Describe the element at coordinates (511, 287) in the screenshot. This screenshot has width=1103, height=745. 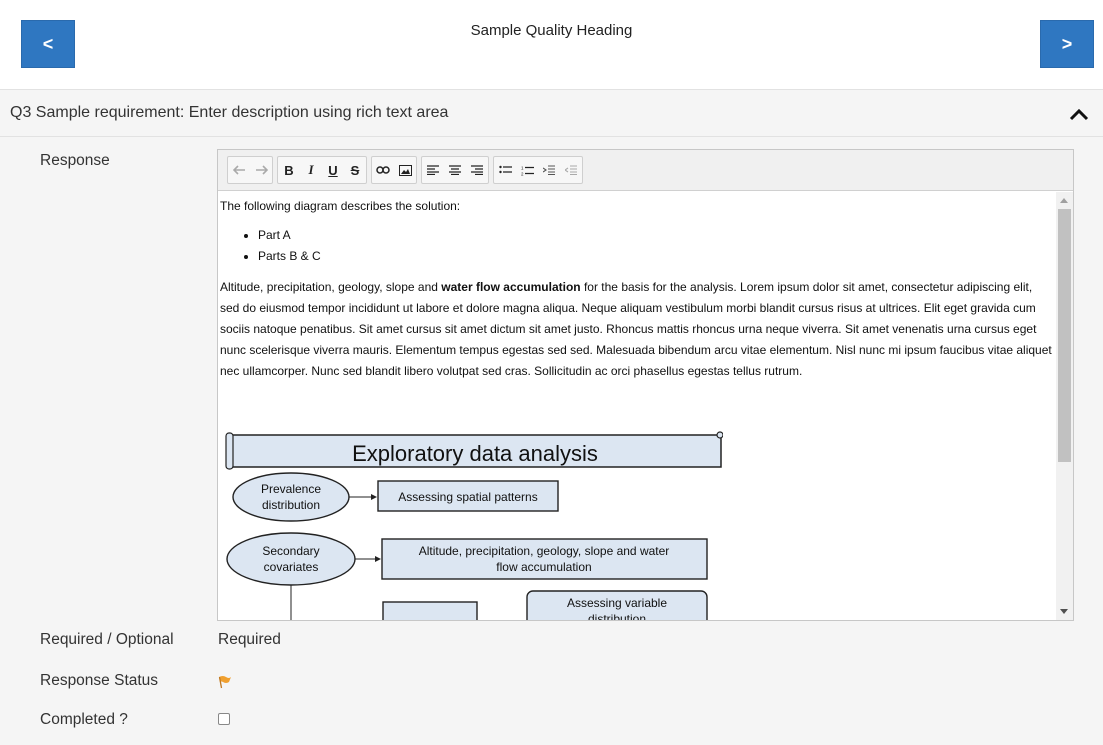
I see `paragraph-bold: water flow accumulation` at that location.